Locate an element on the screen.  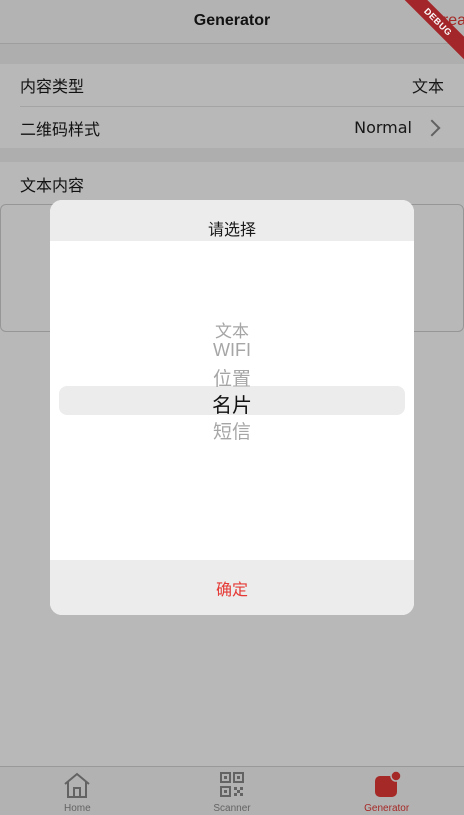
picker-option: 位置 is located at coordinates (232, 377).